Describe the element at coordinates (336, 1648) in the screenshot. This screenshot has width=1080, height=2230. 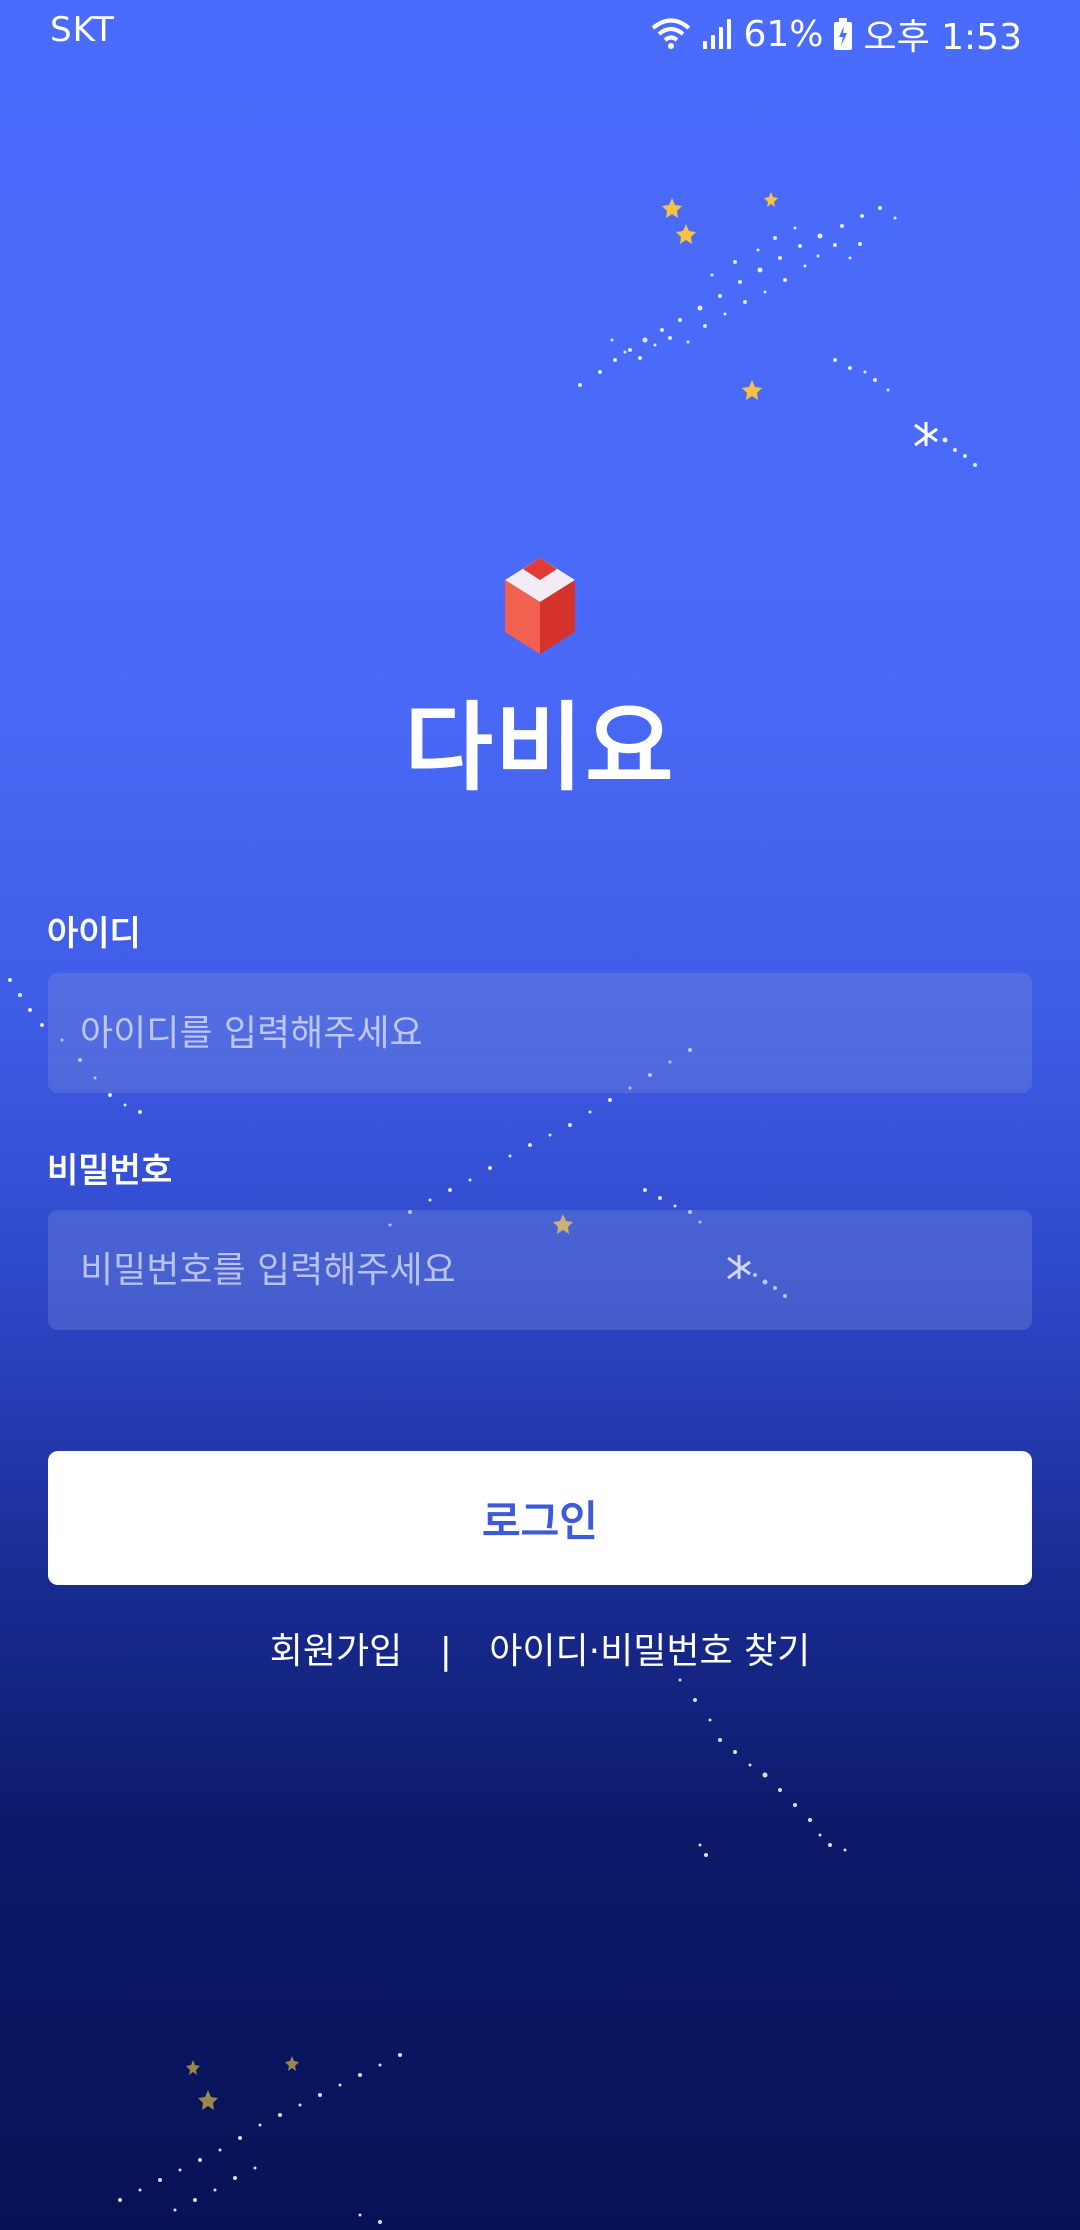
I see `signup-link: 회원가입` at that location.